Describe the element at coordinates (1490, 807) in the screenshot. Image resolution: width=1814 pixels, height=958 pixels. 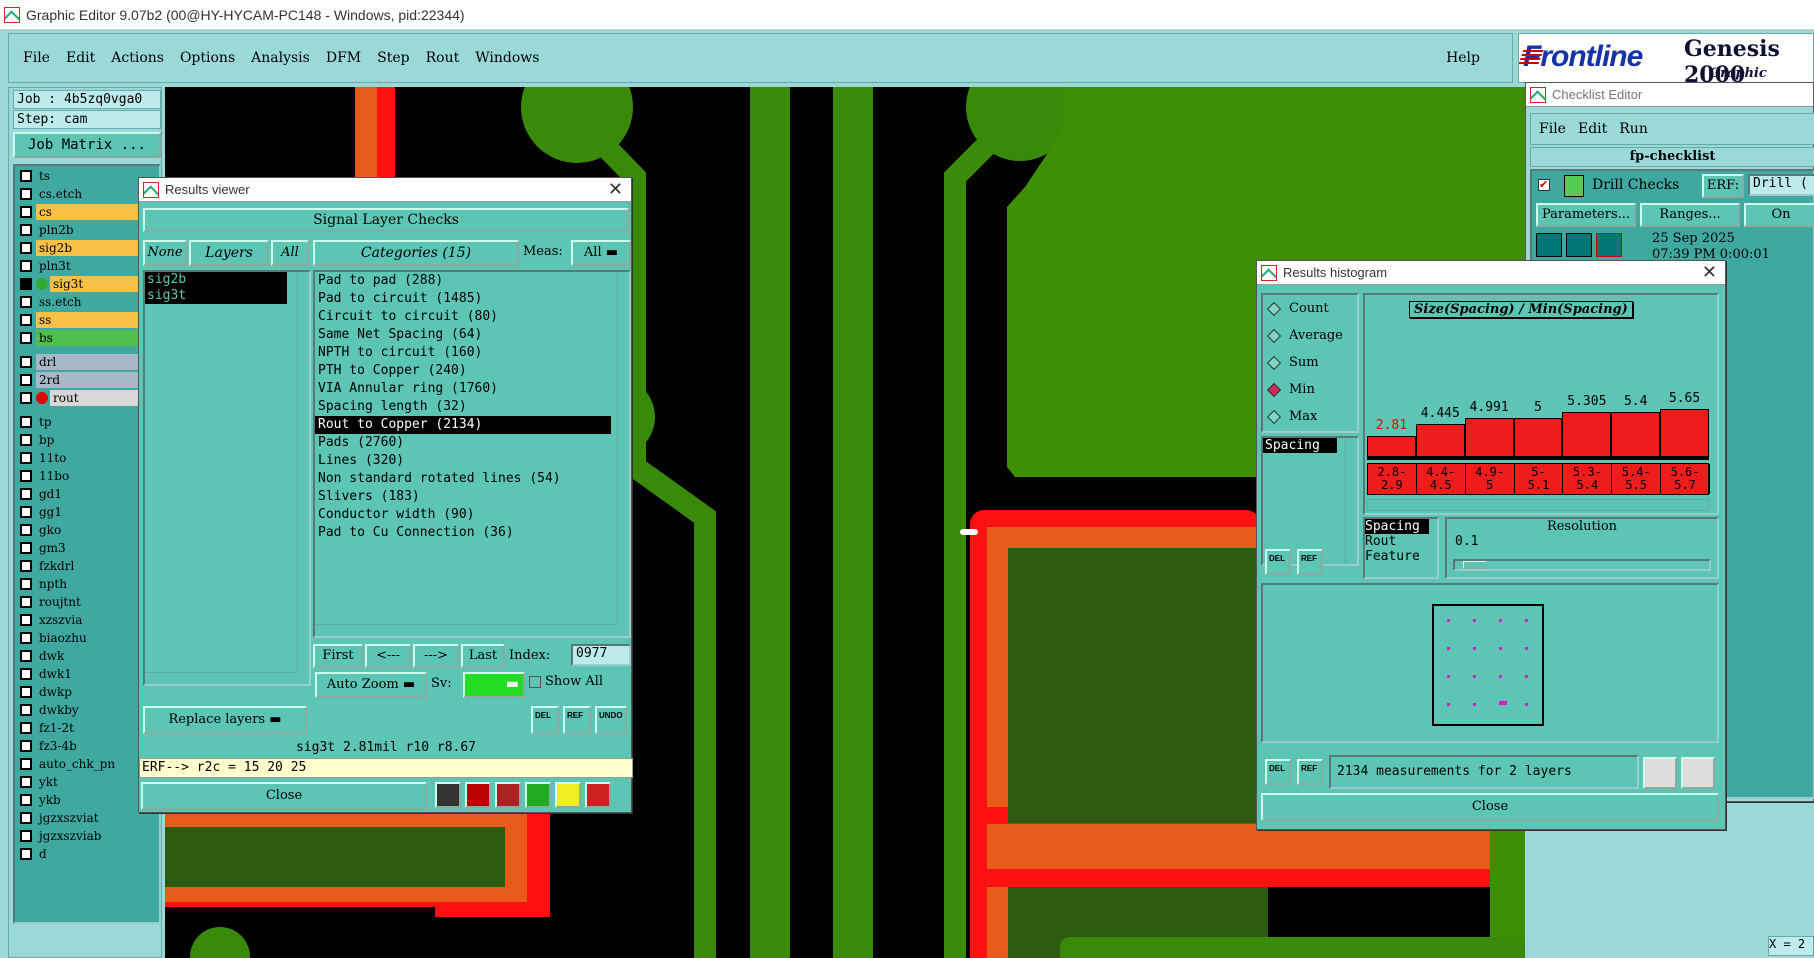
I see `histogram-close-button: Close` at that location.